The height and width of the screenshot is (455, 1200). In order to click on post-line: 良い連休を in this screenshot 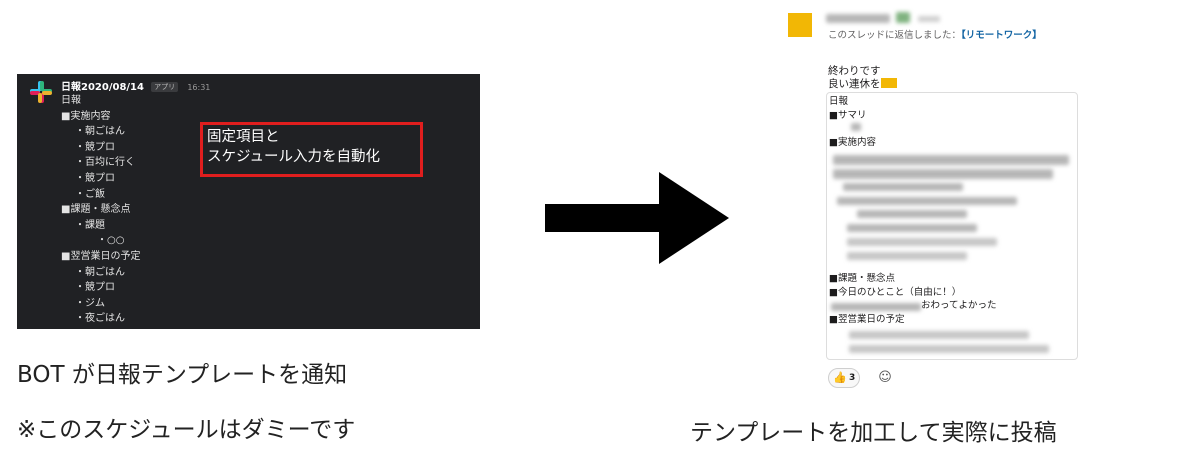, I will do `click(862, 84)`.